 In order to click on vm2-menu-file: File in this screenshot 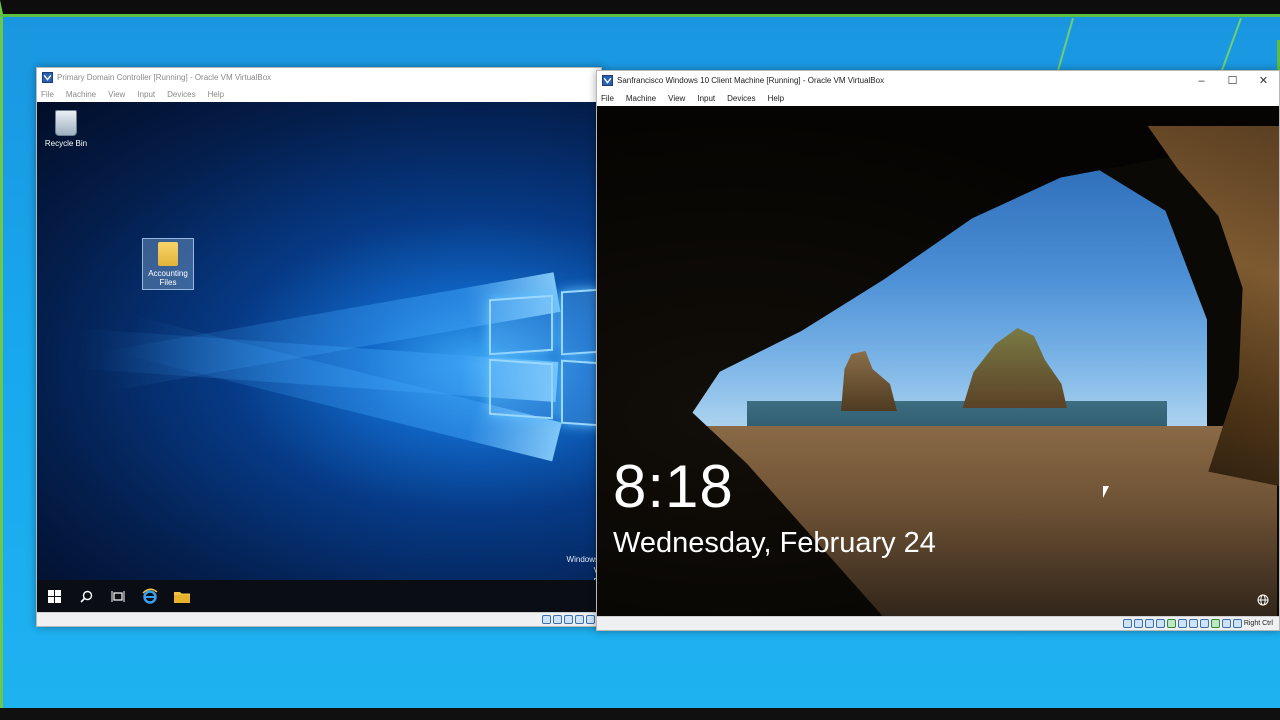, I will do `click(607, 98)`.